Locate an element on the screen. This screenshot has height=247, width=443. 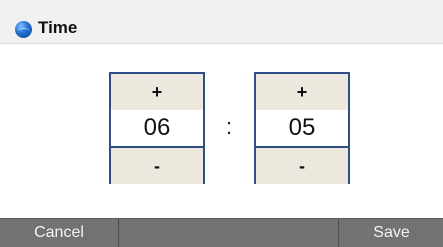
hours-stepper: + 06 - is located at coordinates (157, 128).